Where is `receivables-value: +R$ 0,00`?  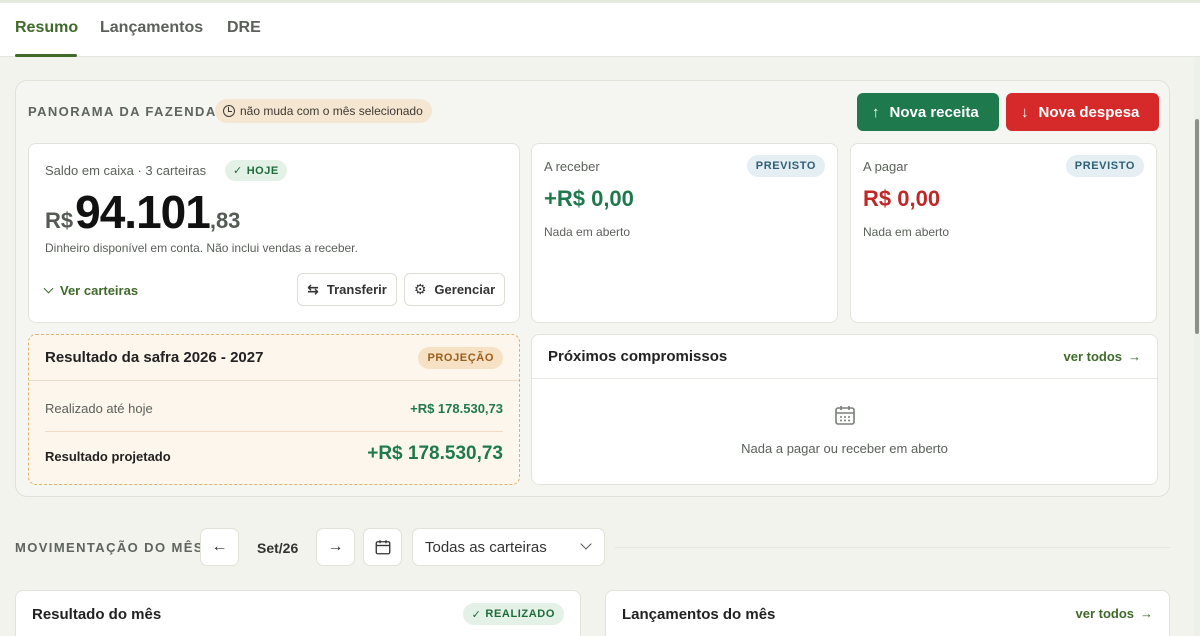
receivables-value: +R$ 0,00 is located at coordinates (589, 198).